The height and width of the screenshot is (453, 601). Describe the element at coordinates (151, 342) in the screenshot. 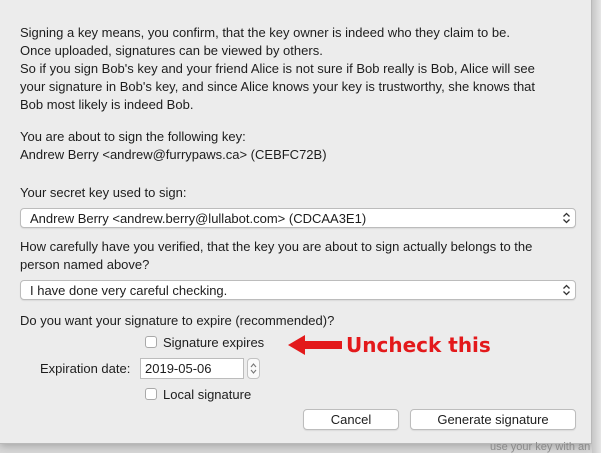

I see `signature-expires-checkbox` at that location.